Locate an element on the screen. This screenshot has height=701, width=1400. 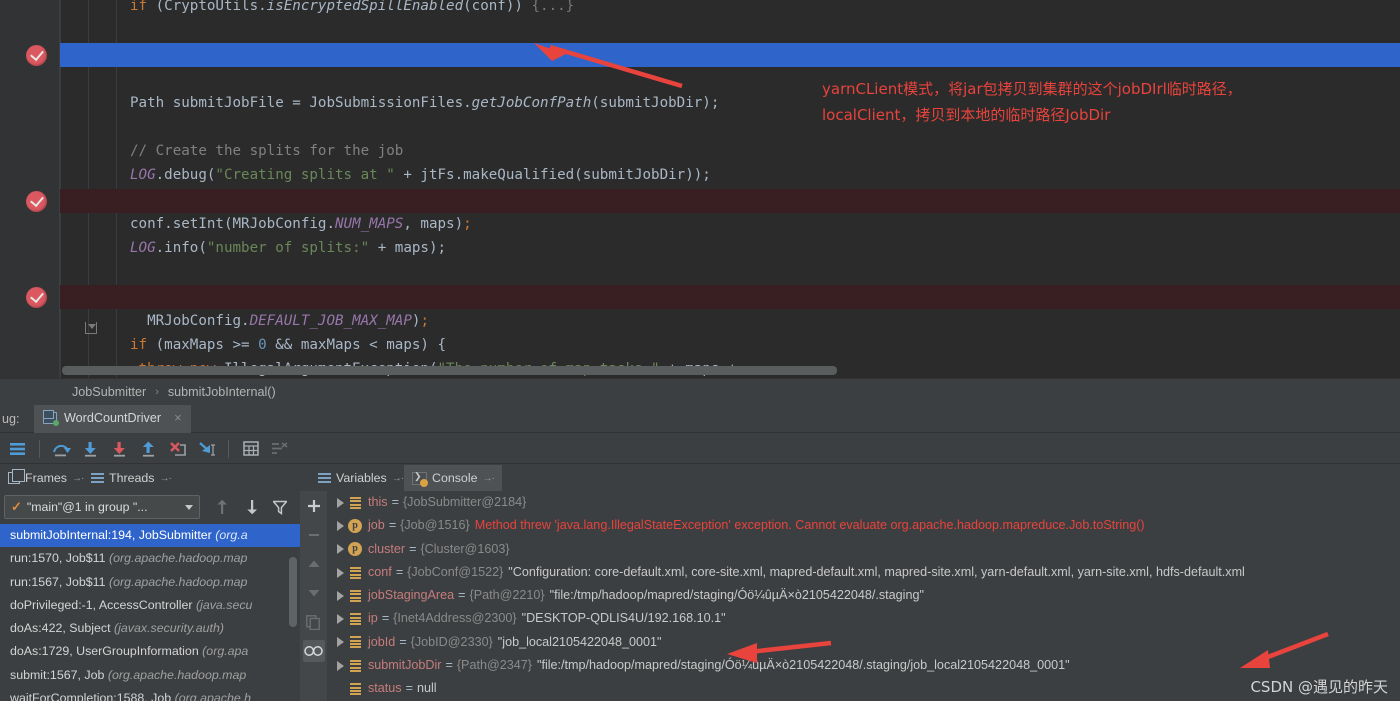
copy-value-button is located at coordinates (314, 622).